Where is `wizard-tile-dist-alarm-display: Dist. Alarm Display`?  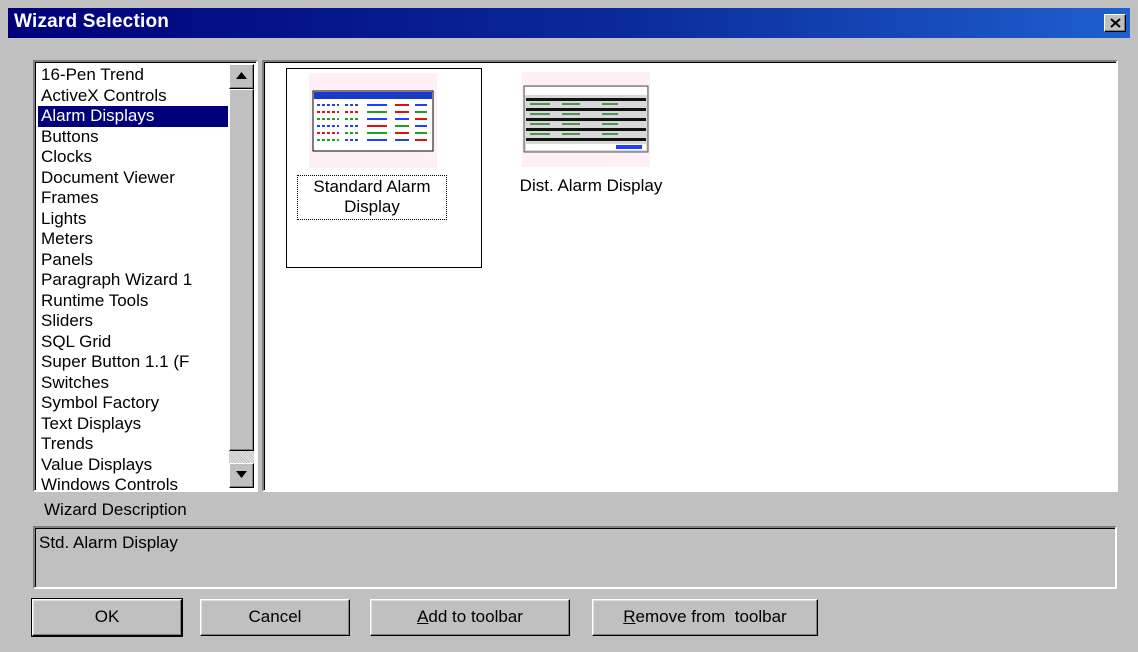
wizard-tile-dist-alarm-display: Dist. Alarm Display is located at coordinates (591, 168).